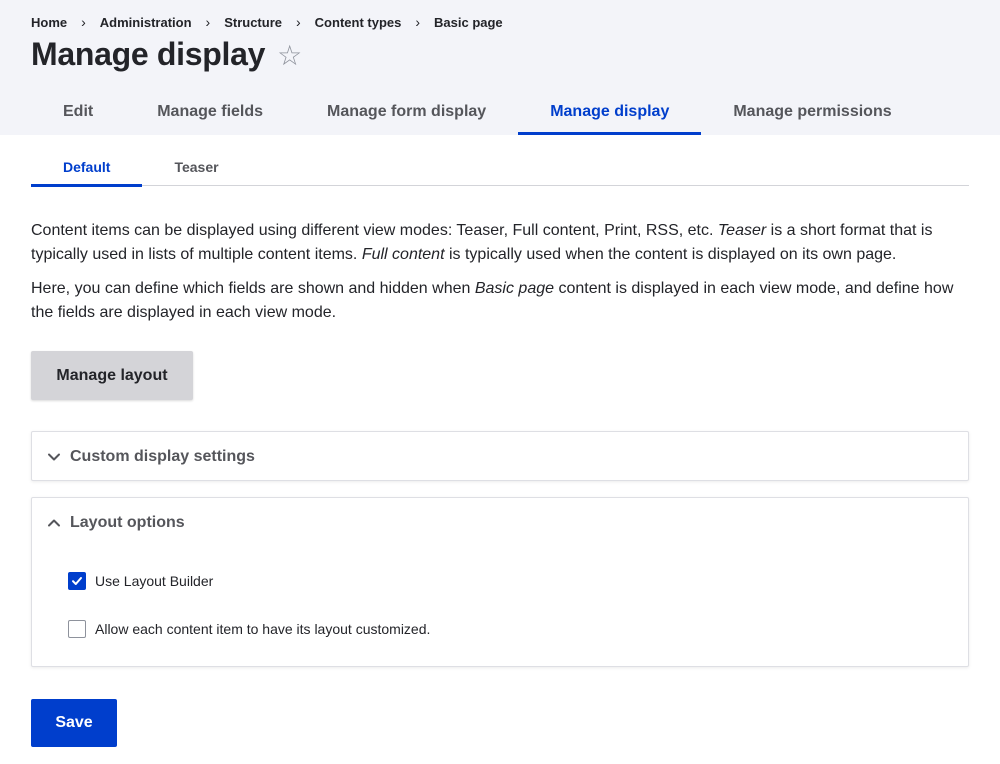  Describe the element at coordinates (289, 55) in the screenshot. I see `star-outline-icon: ☆` at that location.